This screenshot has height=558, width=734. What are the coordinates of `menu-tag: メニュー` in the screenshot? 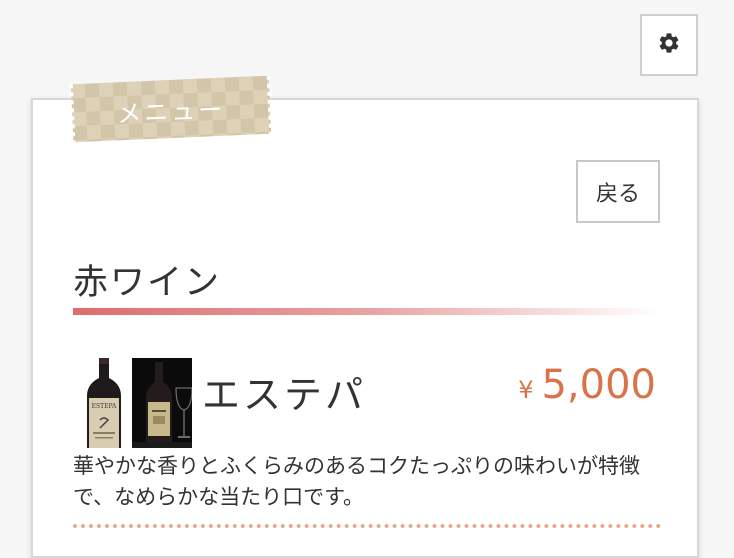 It's located at (171, 109).